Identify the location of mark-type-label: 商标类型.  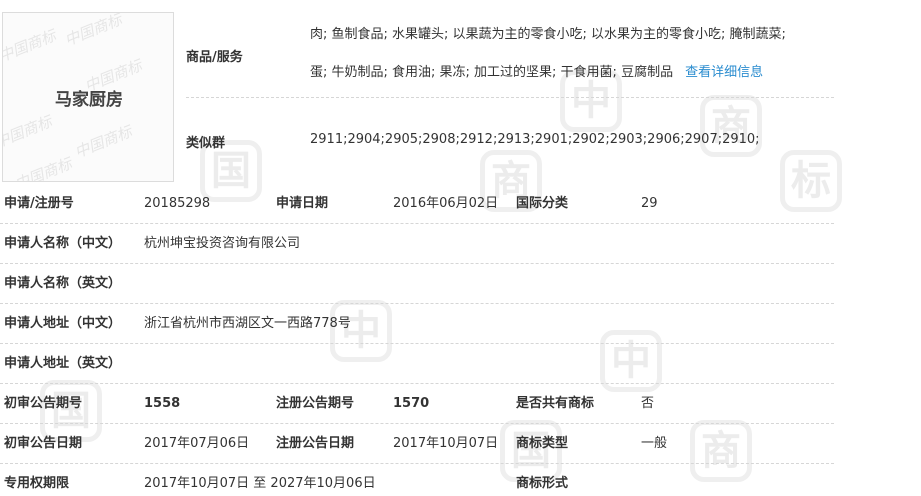
(542, 443).